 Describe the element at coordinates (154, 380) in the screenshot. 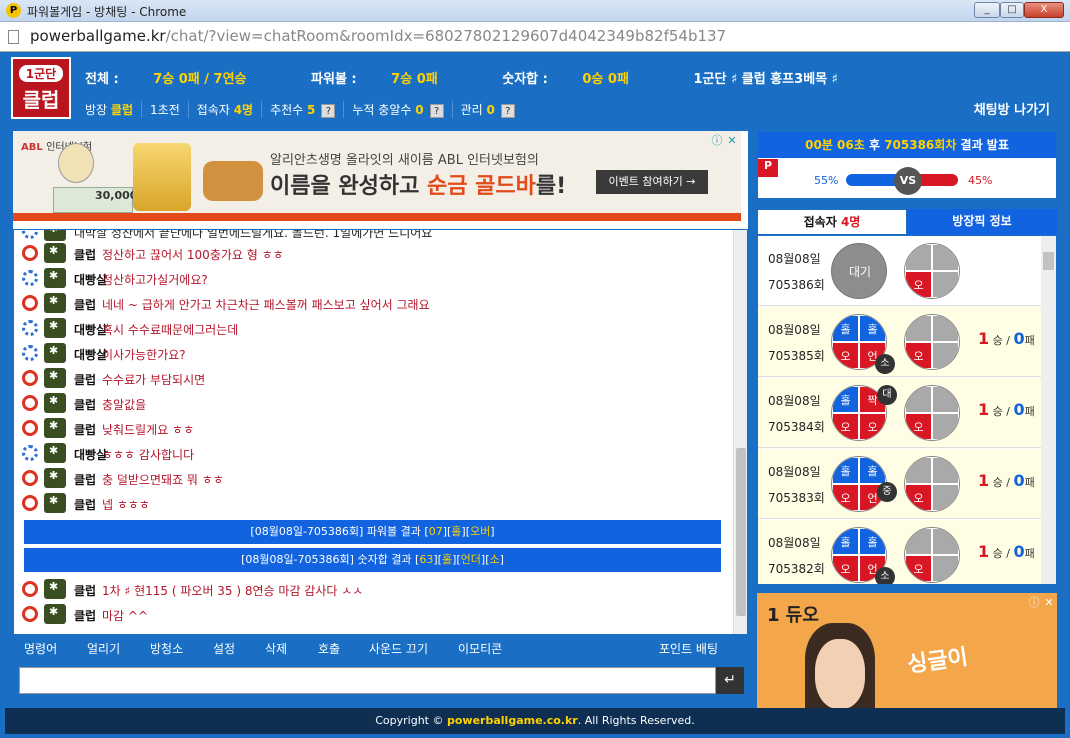

I see `chat-text: 수수료가 부담되시면` at that location.